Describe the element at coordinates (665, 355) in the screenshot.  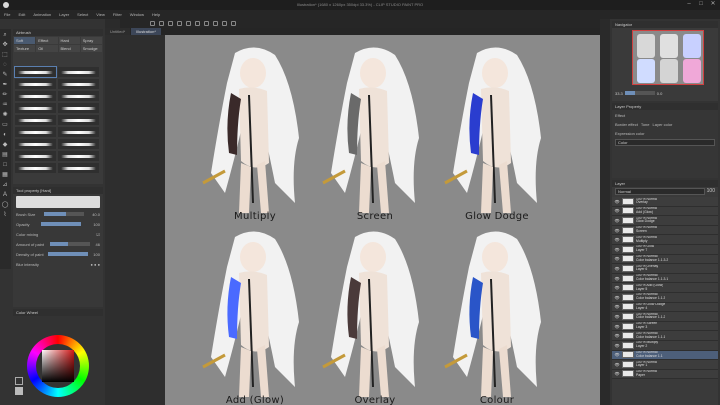
I see `layer-row: 👁 100 % Normal Color balance 1.1` at that location.